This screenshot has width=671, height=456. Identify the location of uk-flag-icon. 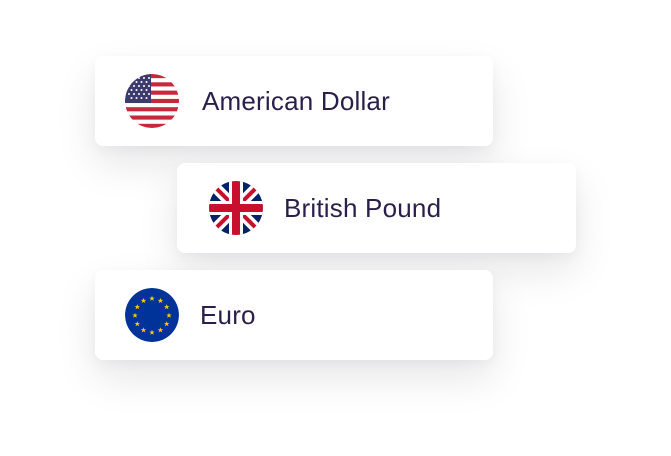
(236, 208).